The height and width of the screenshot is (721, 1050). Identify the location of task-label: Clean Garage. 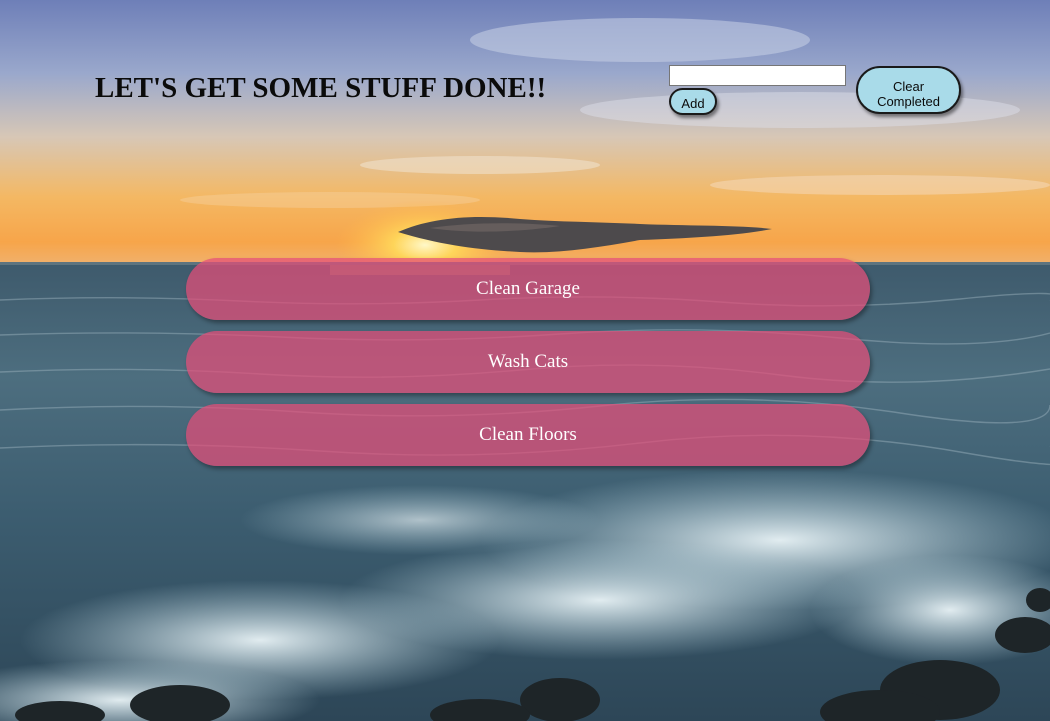
(528, 288).